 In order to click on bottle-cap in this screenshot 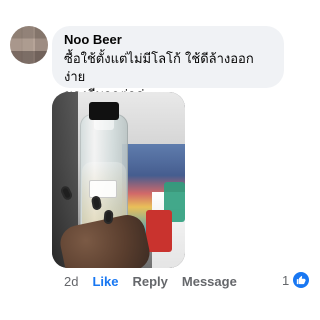, I will do `click(104, 111)`.